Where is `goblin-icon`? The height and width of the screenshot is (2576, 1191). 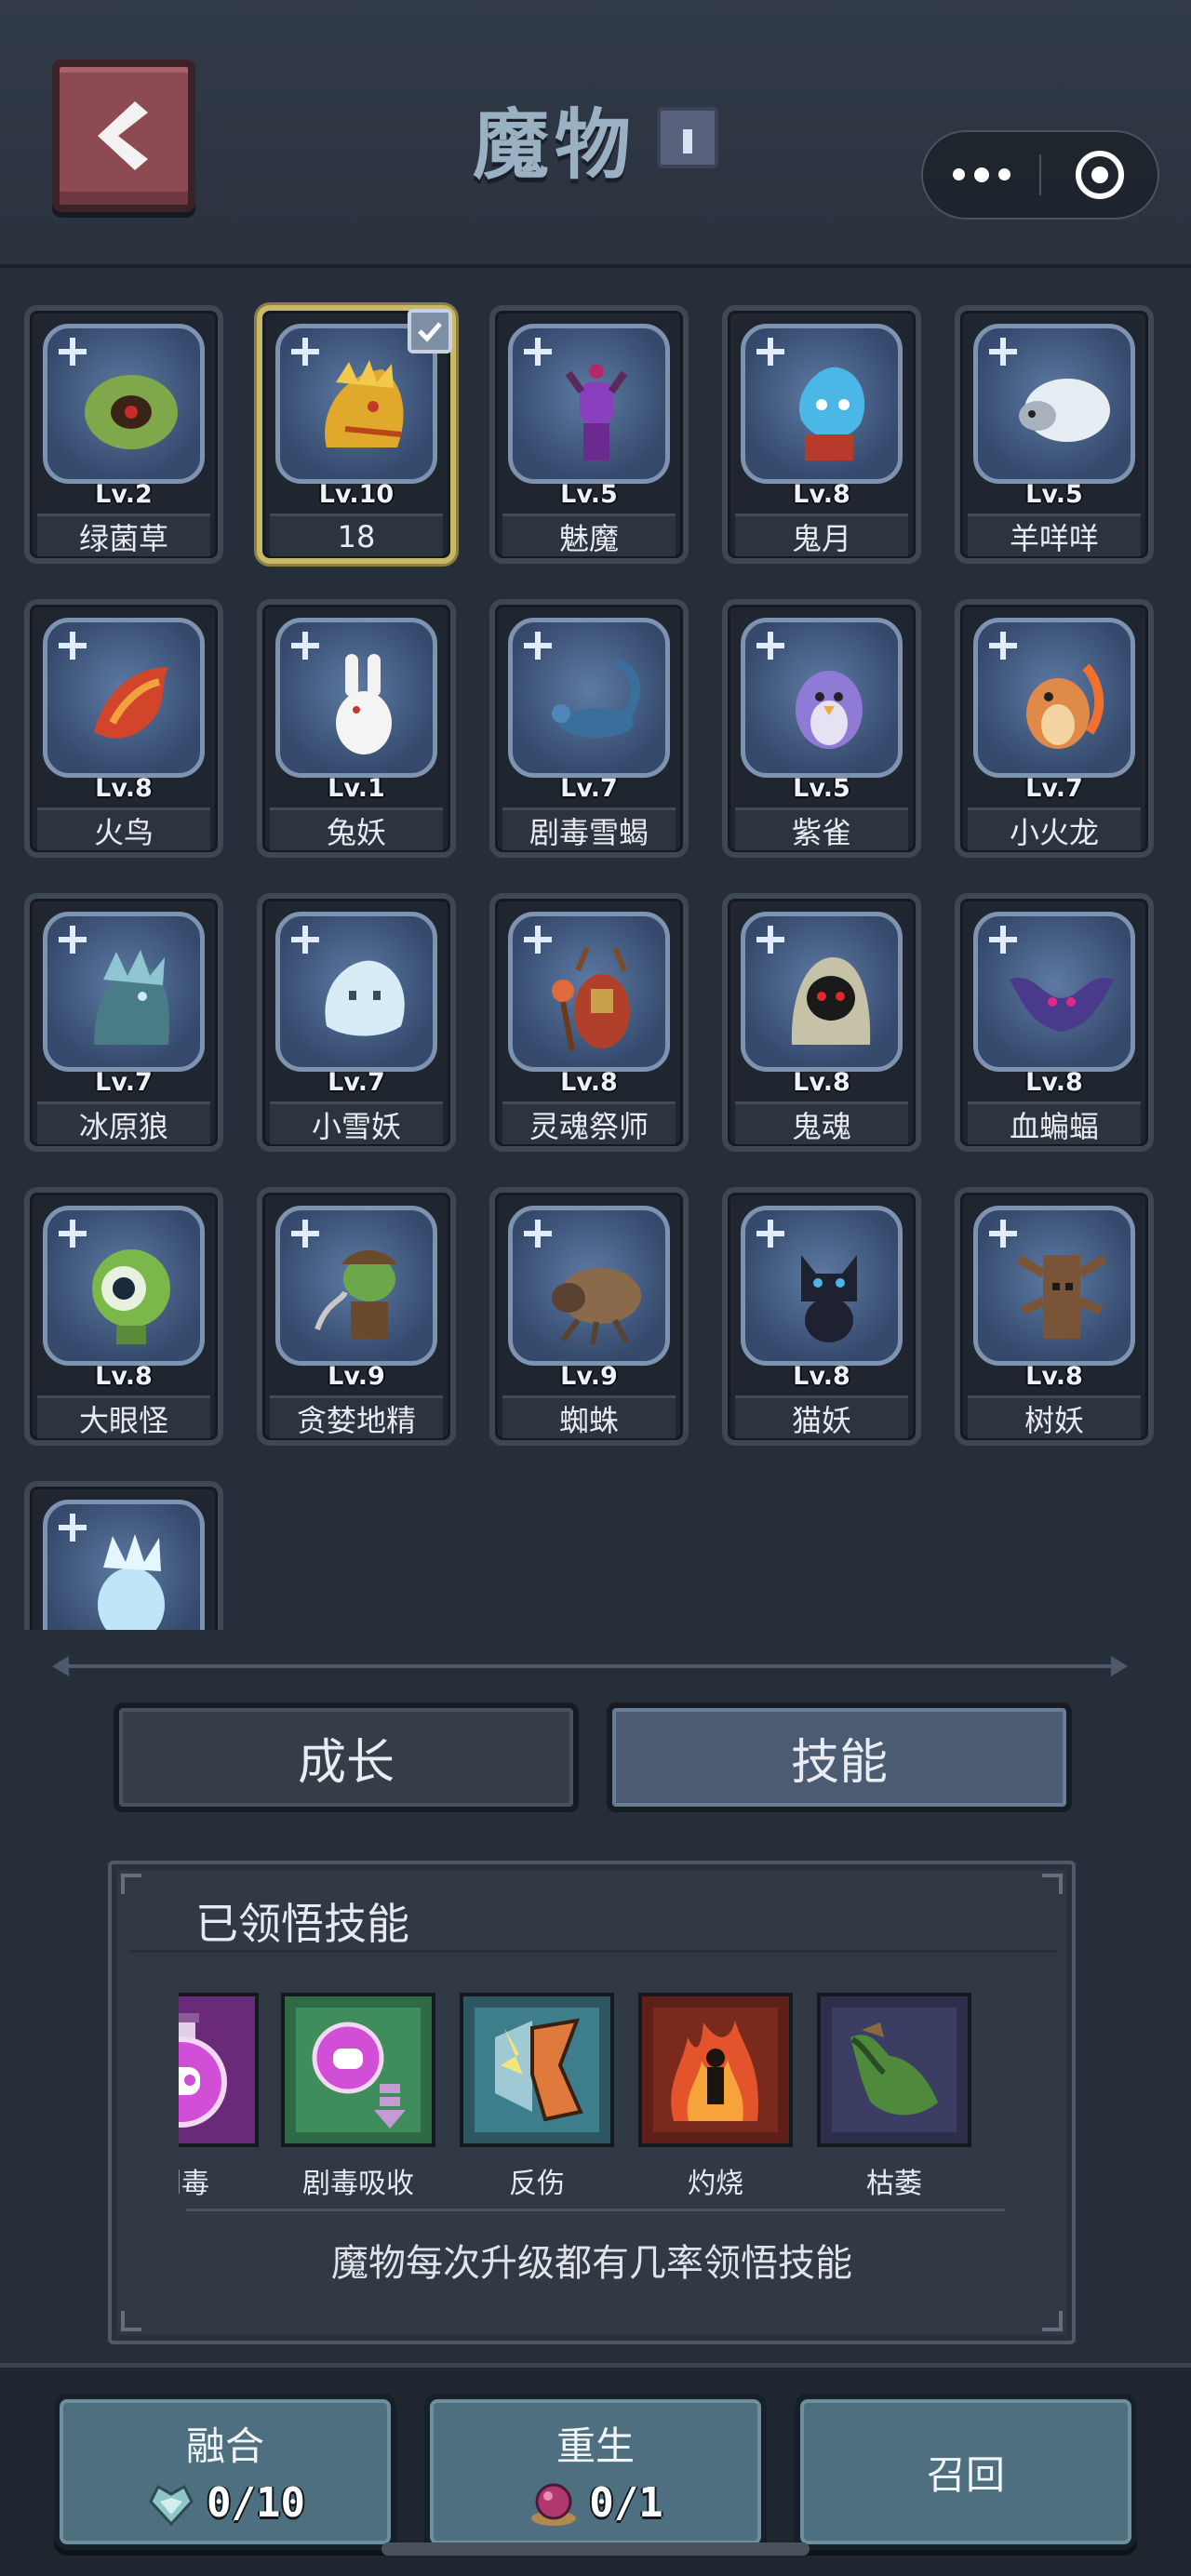 goblin-icon is located at coordinates (355, 1294).